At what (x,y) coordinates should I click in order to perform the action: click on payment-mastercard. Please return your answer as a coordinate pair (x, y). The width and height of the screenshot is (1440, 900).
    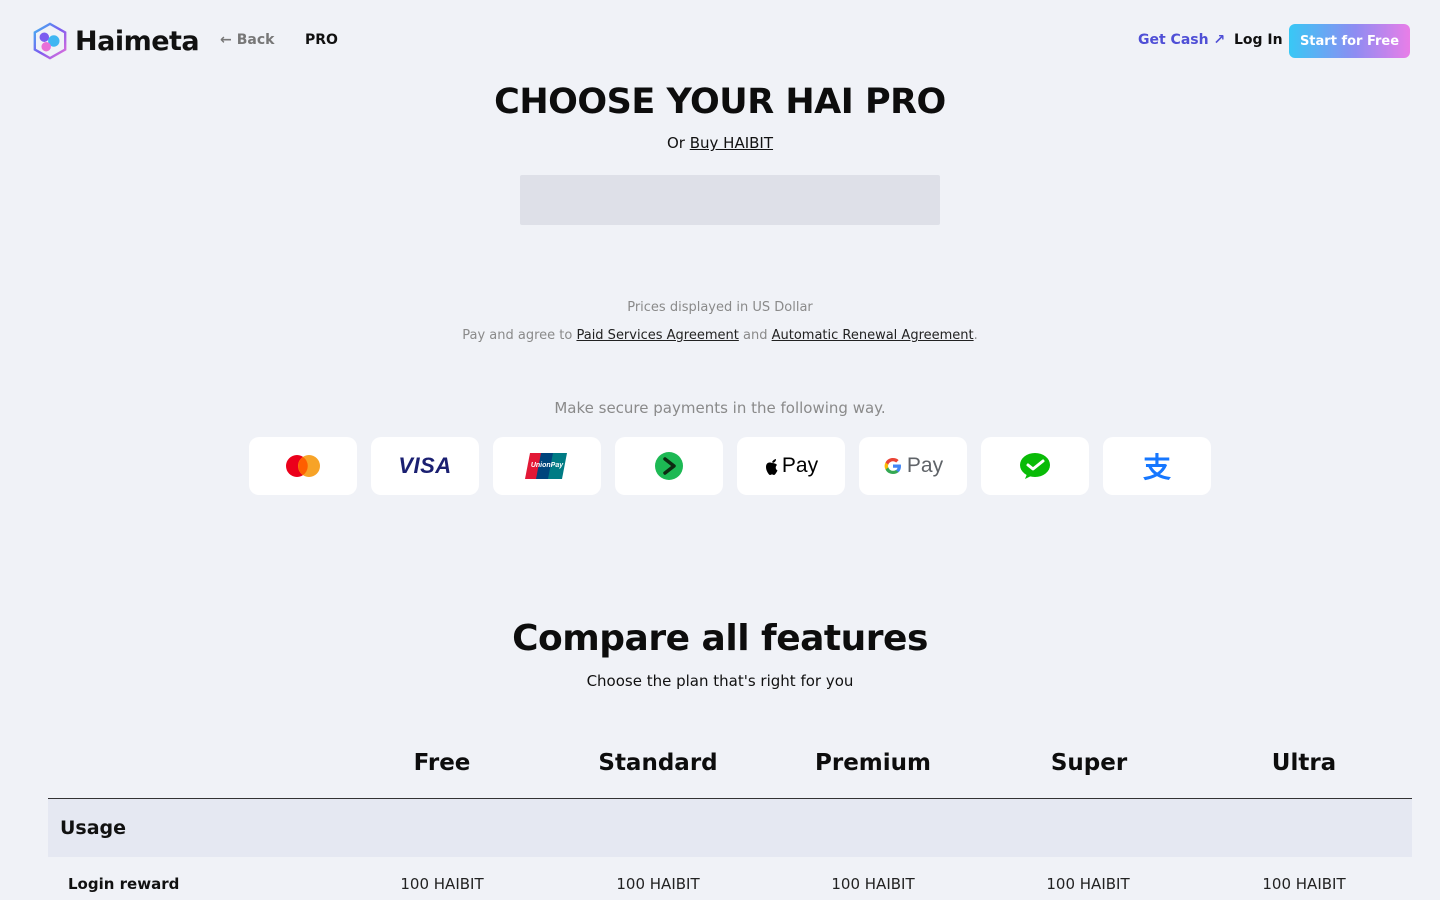
    Looking at the image, I should click on (303, 466).